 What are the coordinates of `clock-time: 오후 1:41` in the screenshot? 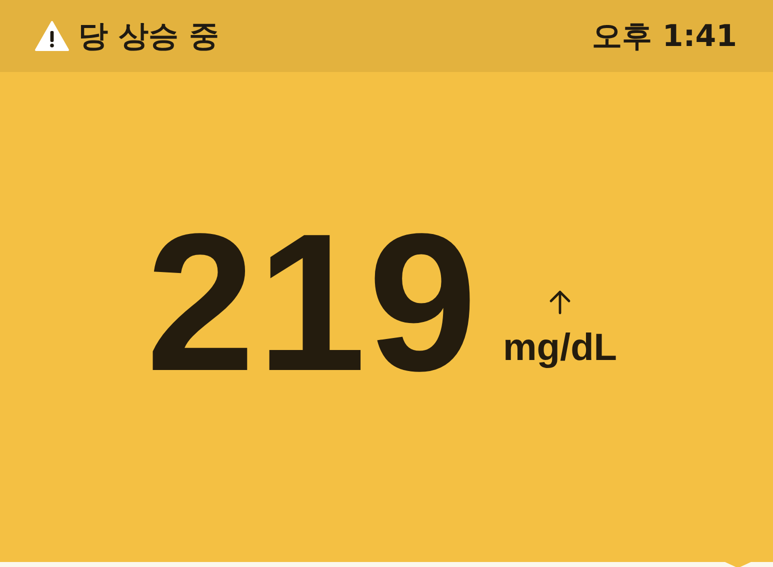 It's located at (664, 37).